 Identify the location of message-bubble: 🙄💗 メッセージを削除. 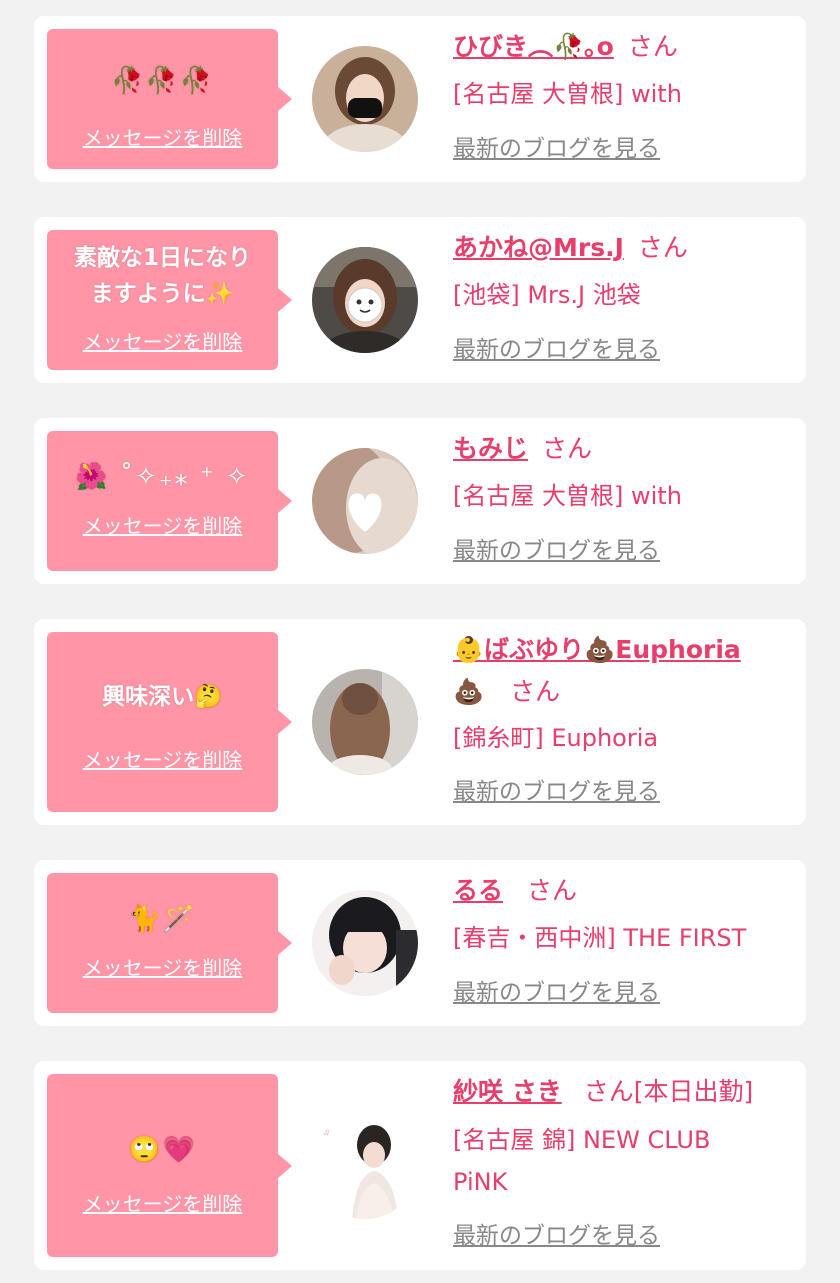
(169, 1165).